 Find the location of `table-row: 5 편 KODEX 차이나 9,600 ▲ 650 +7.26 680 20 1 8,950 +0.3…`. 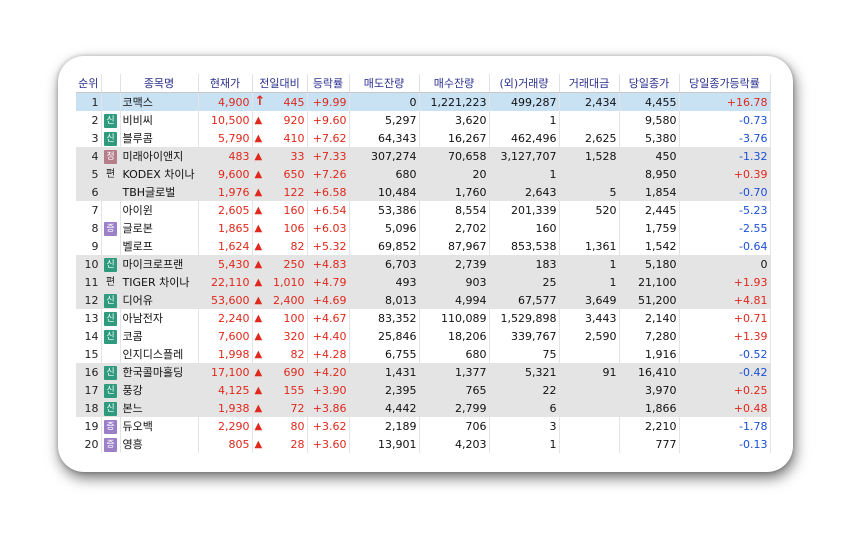

table-row: 5 편 KODEX 차이나 9,600 ▲ 650 +7.26 680 20 1 8,950 +0.3… is located at coordinates (423, 174).